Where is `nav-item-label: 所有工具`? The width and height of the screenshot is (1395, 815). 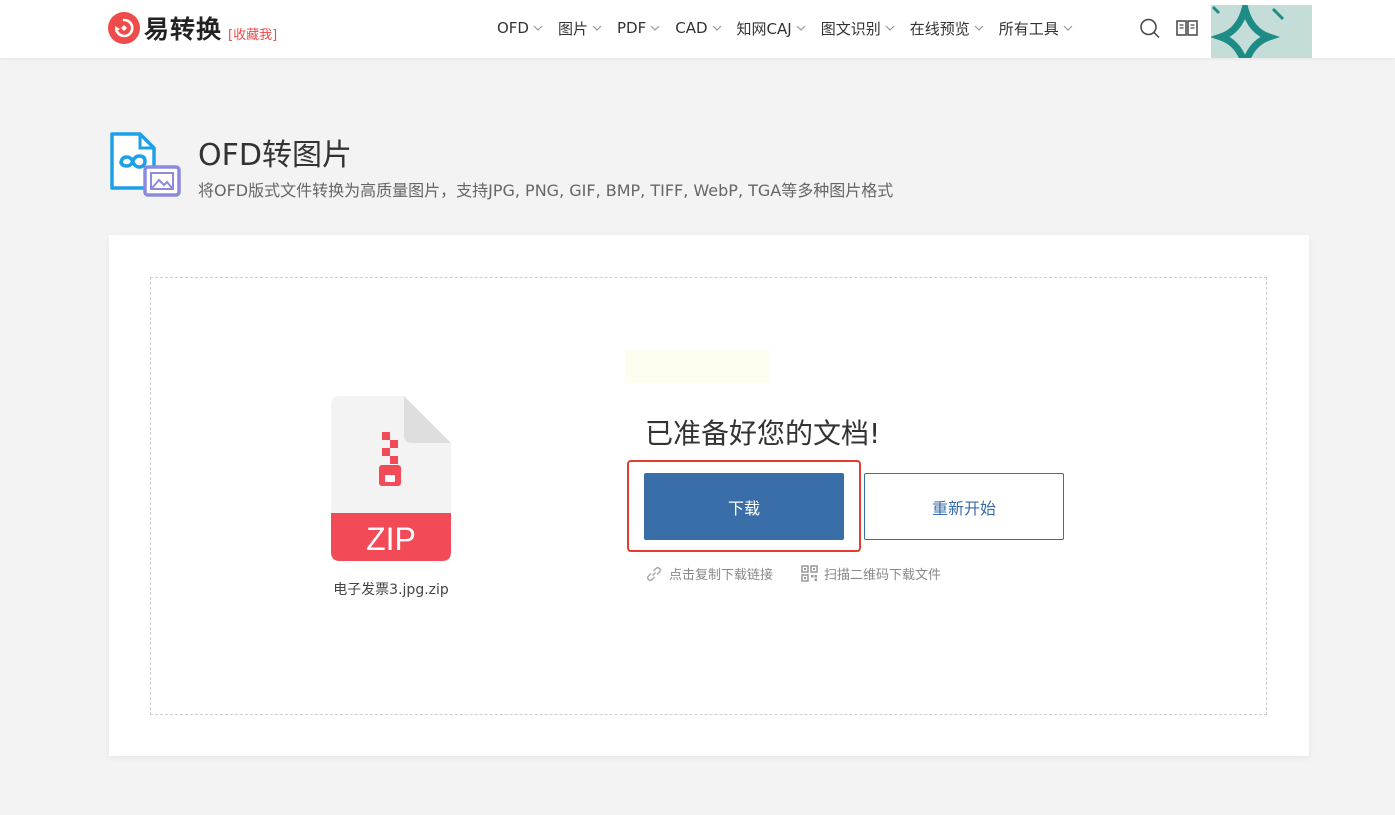 nav-item-label: 所有工具 is located at coordinates (1028, 28).